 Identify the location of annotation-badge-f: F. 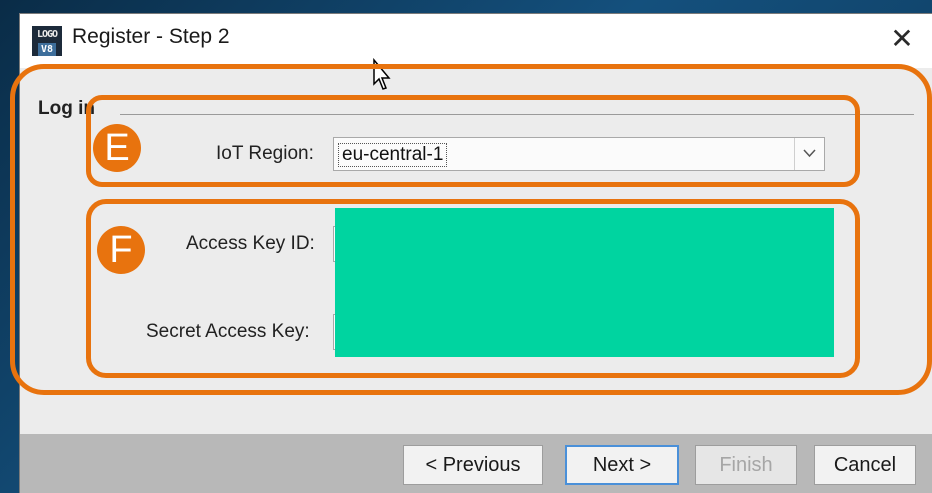
(121, 250).